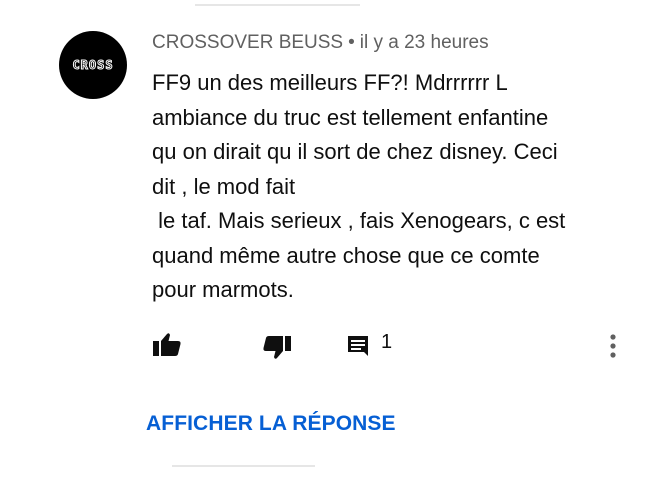  I want to click on dislike-button, so click(277, 348).